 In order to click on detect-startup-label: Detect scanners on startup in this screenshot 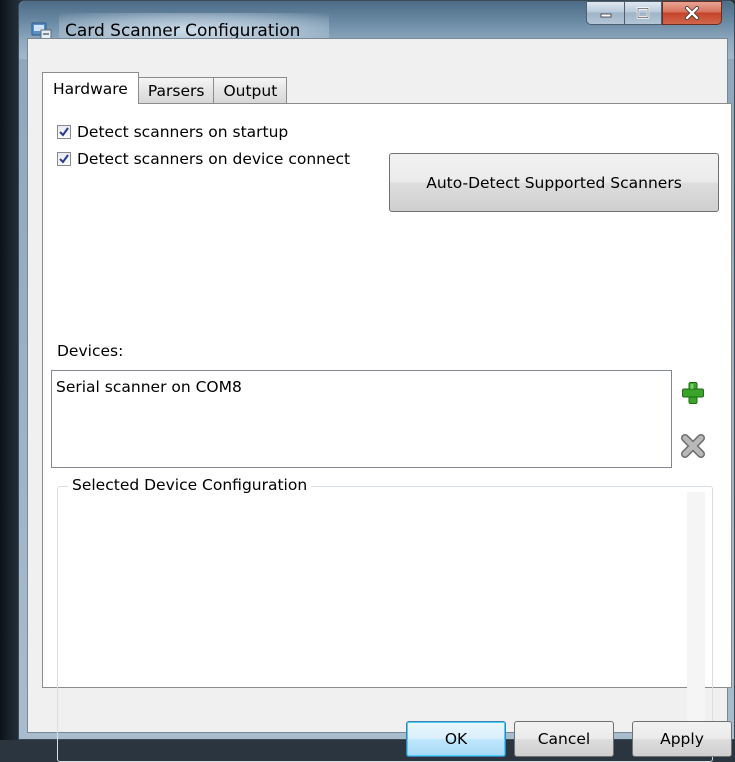, I will do `click(183, 132)`.